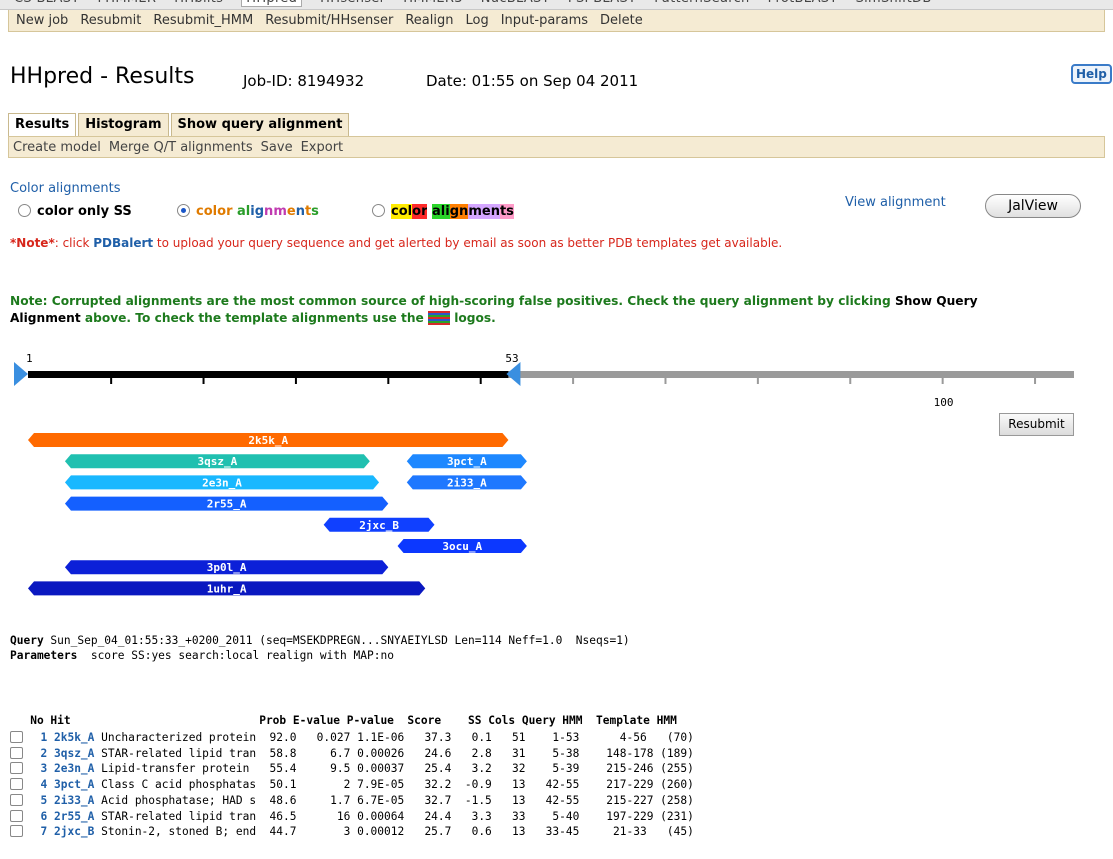 The width and height of the screenshot is (1113, 859). I want to click on tab-results: Results, so click(42, 124).